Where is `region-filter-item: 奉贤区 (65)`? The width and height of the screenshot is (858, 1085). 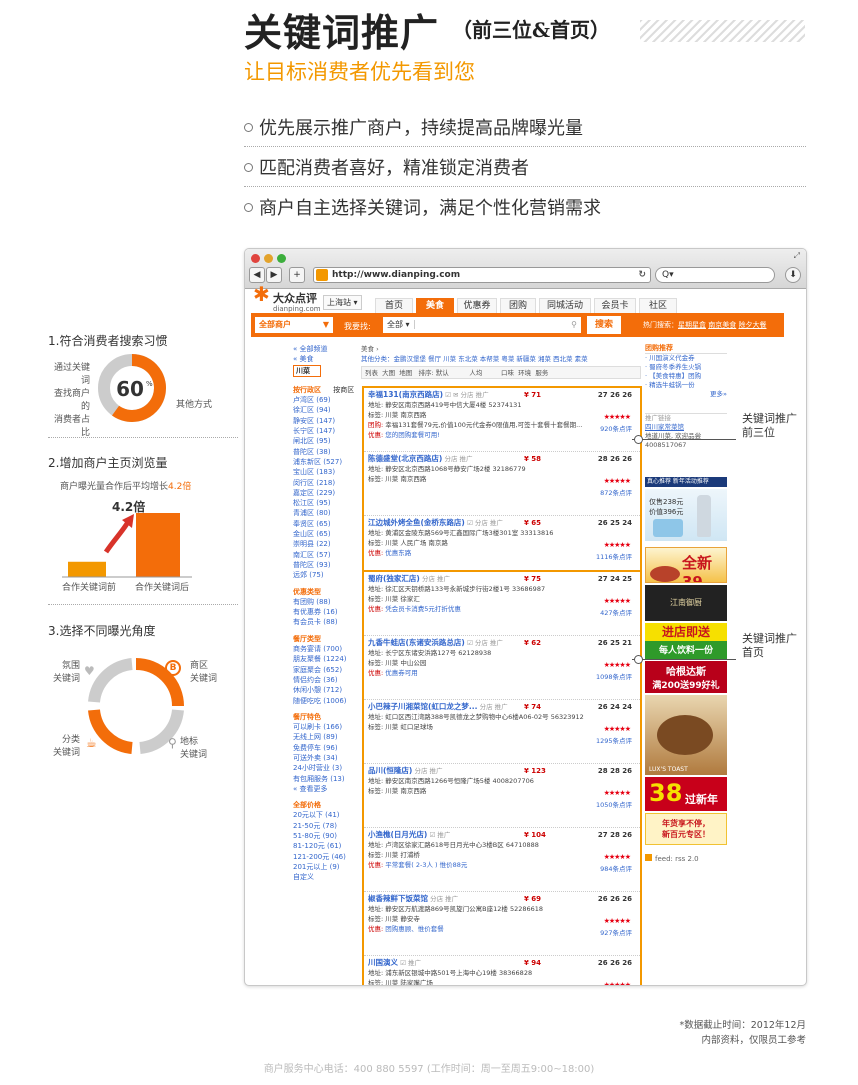 region-filter-item: 奉贤区 (65) is located at coordinates (324, 524).